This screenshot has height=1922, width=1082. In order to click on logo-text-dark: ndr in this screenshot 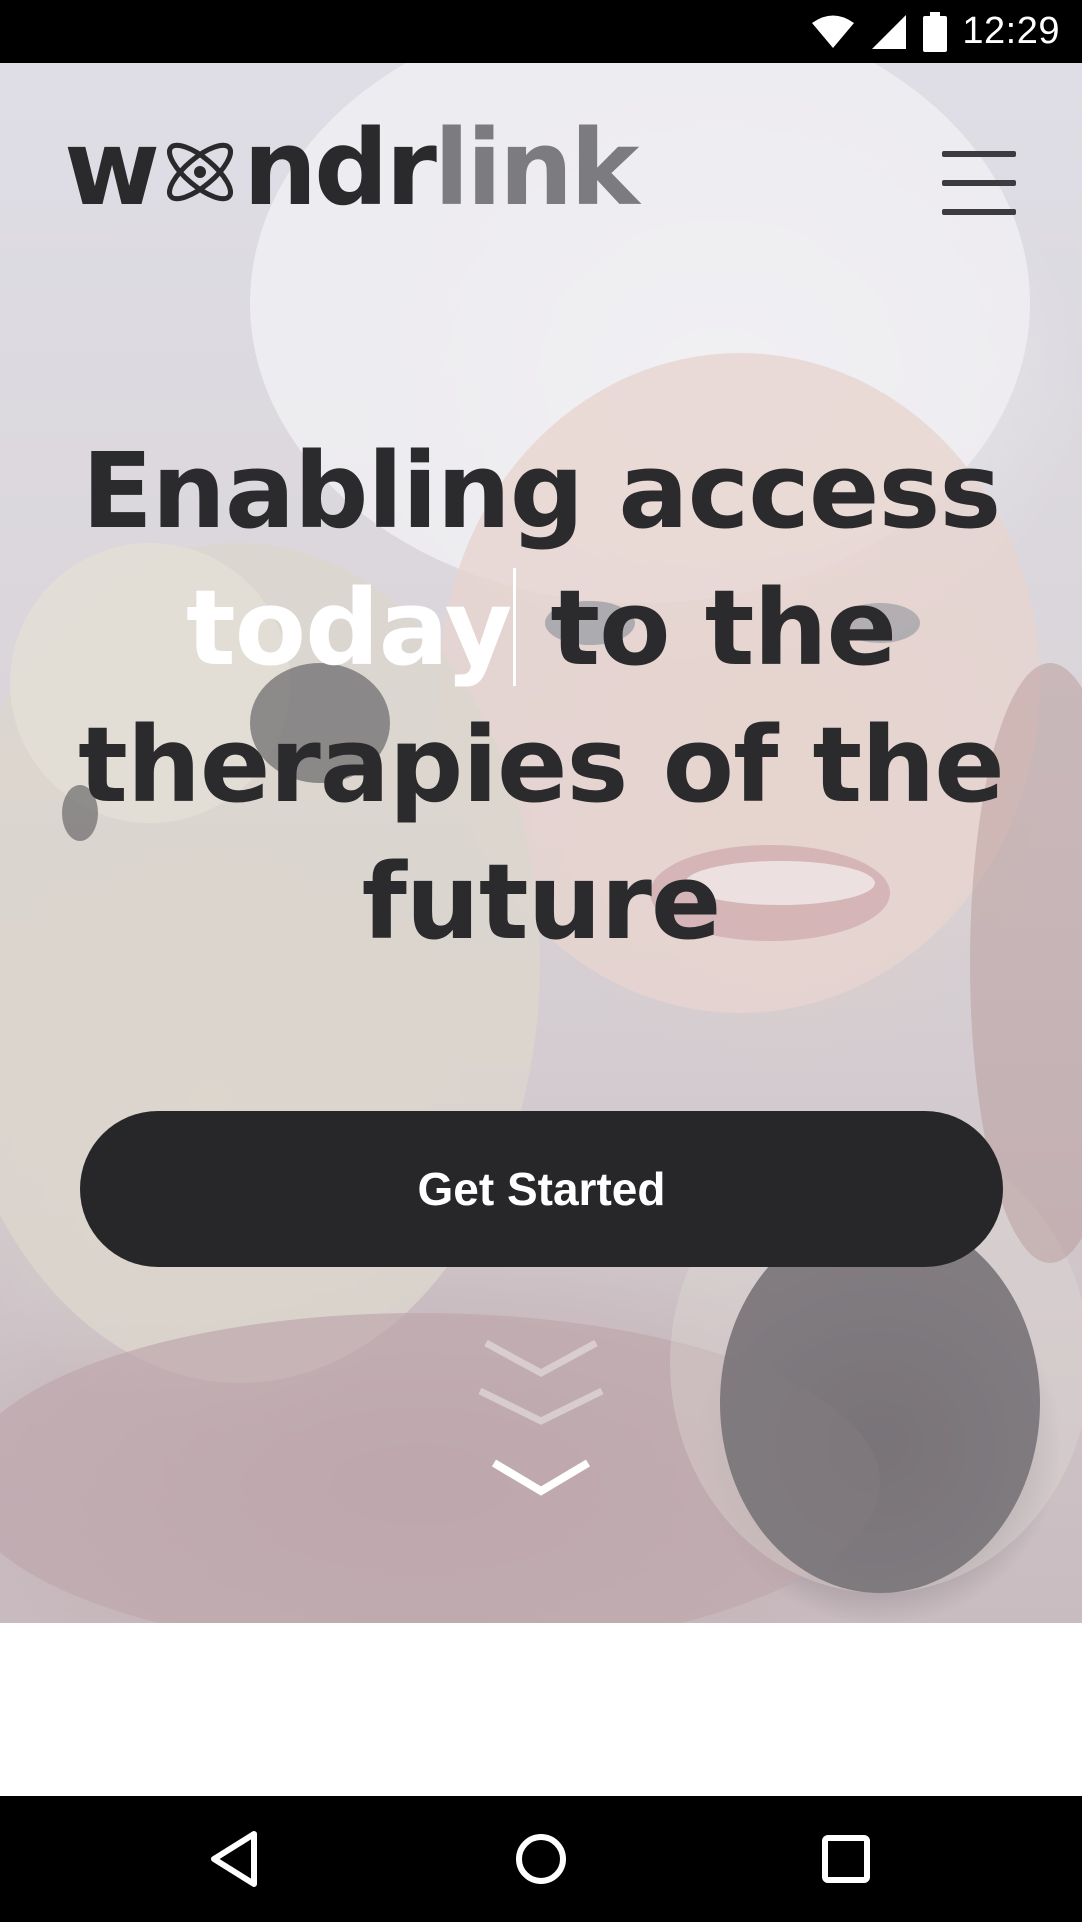, I will do `click(340, 168)`.